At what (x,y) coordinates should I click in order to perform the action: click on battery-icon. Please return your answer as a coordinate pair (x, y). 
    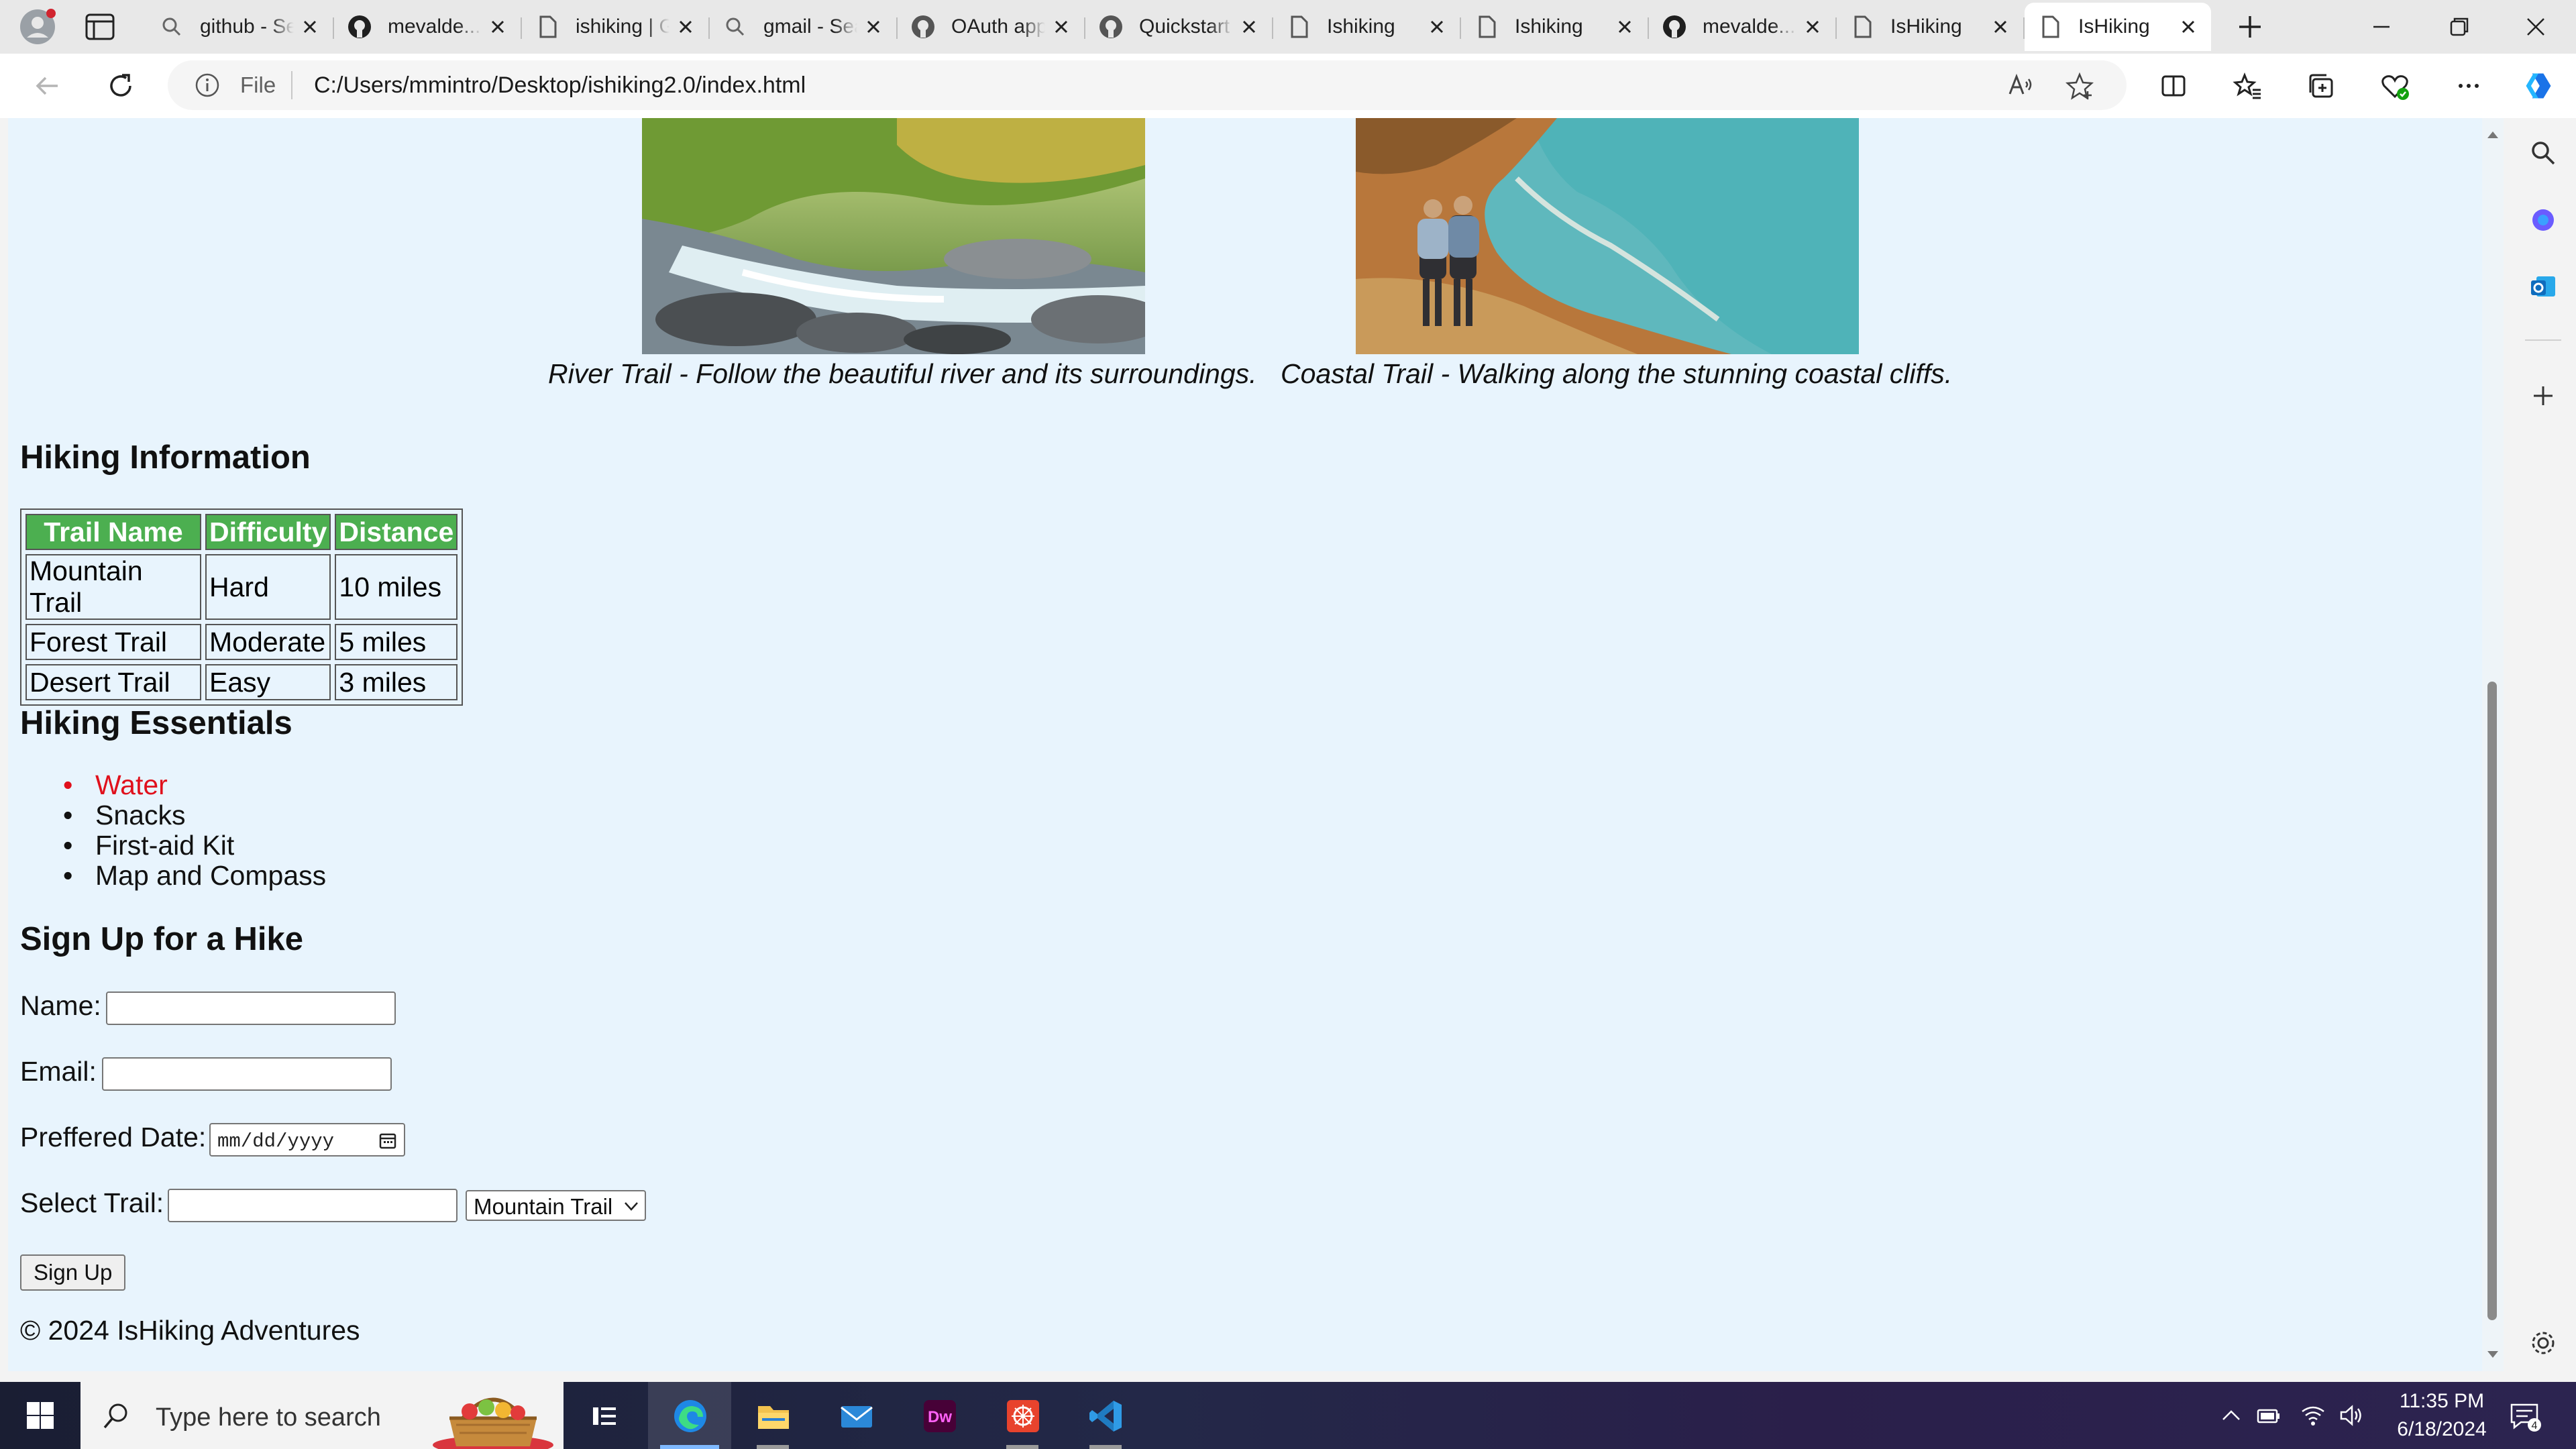
    Looking at the image, I should click on (2268, 1415).